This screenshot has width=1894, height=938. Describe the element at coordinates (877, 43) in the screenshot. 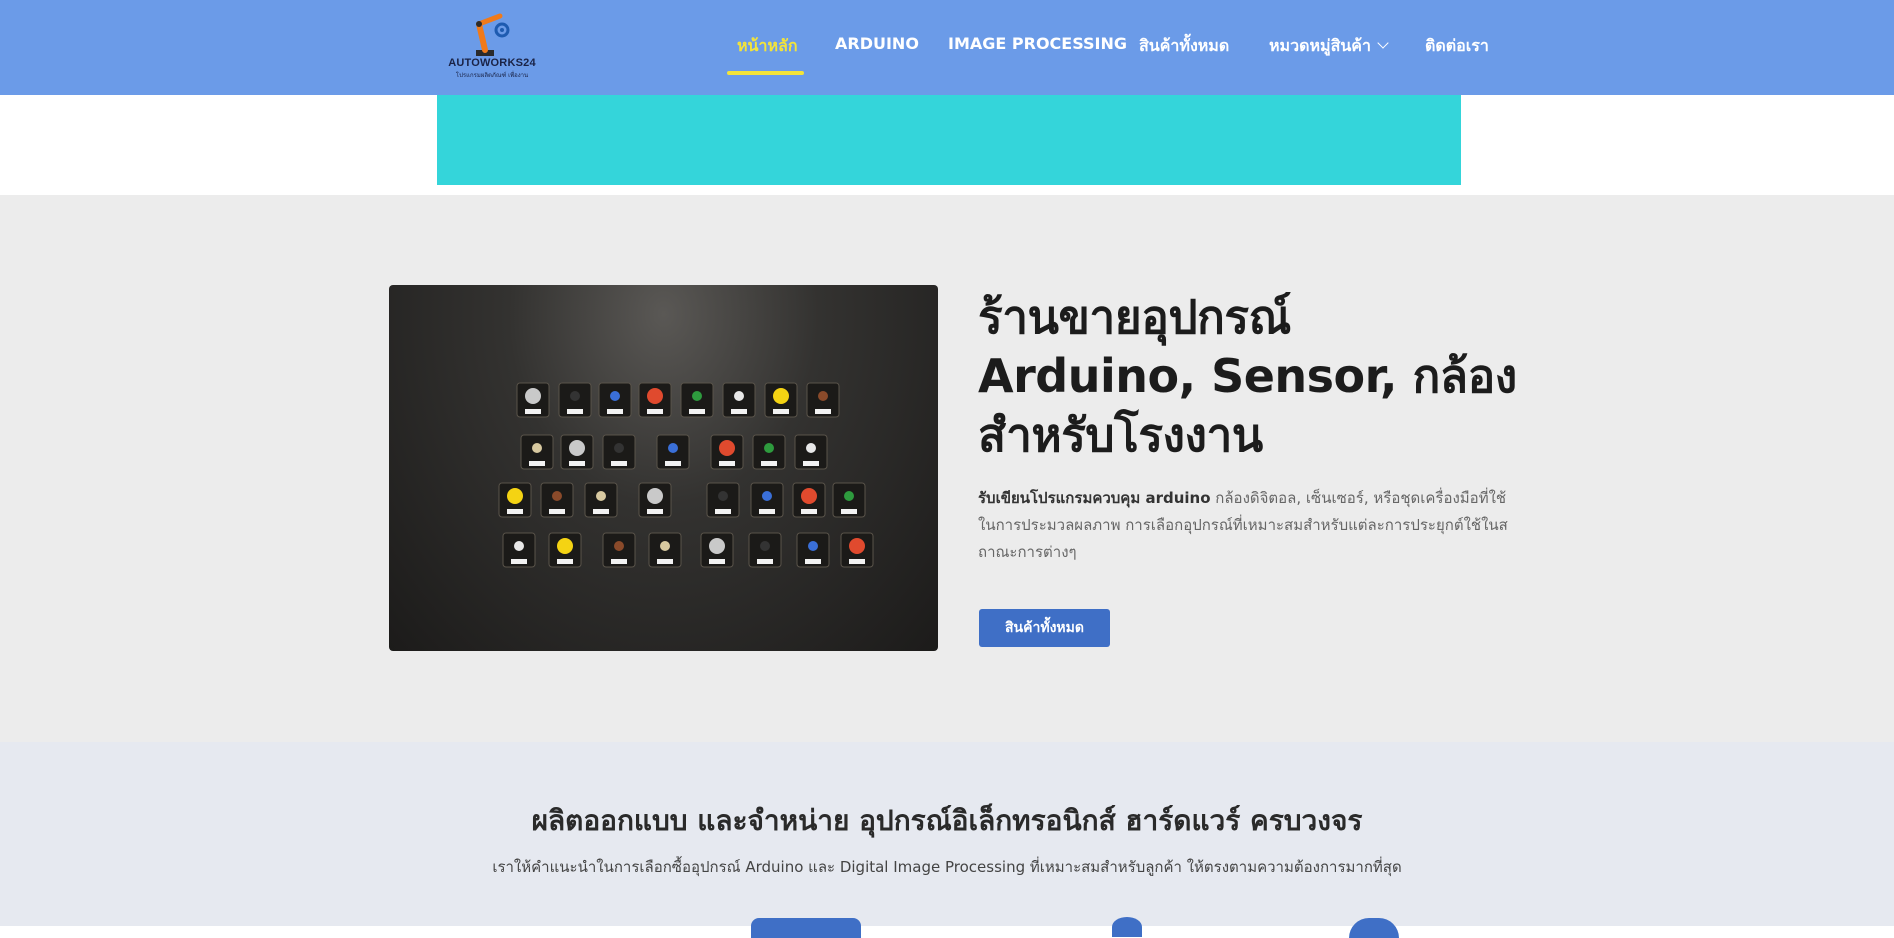

I see `nav-arduino: ARDUINO` at that location.